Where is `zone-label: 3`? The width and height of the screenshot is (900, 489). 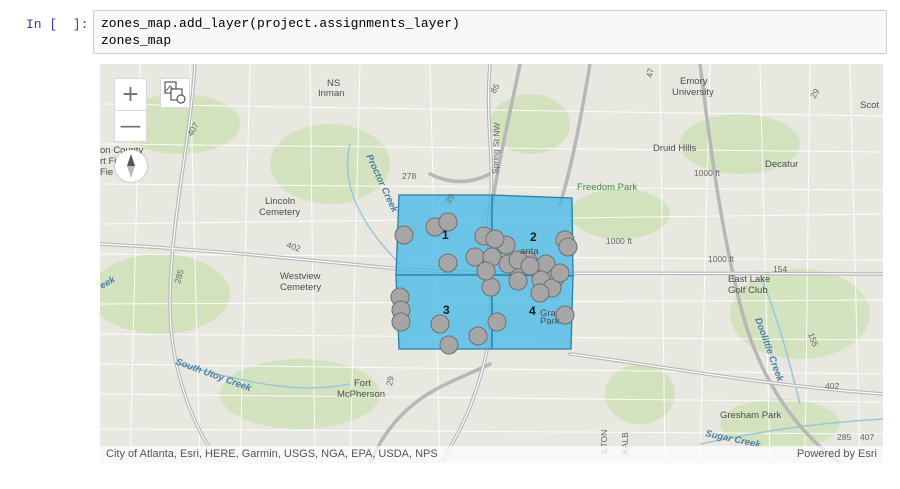
zone-label: 3 is located at coordinates (446, 310).